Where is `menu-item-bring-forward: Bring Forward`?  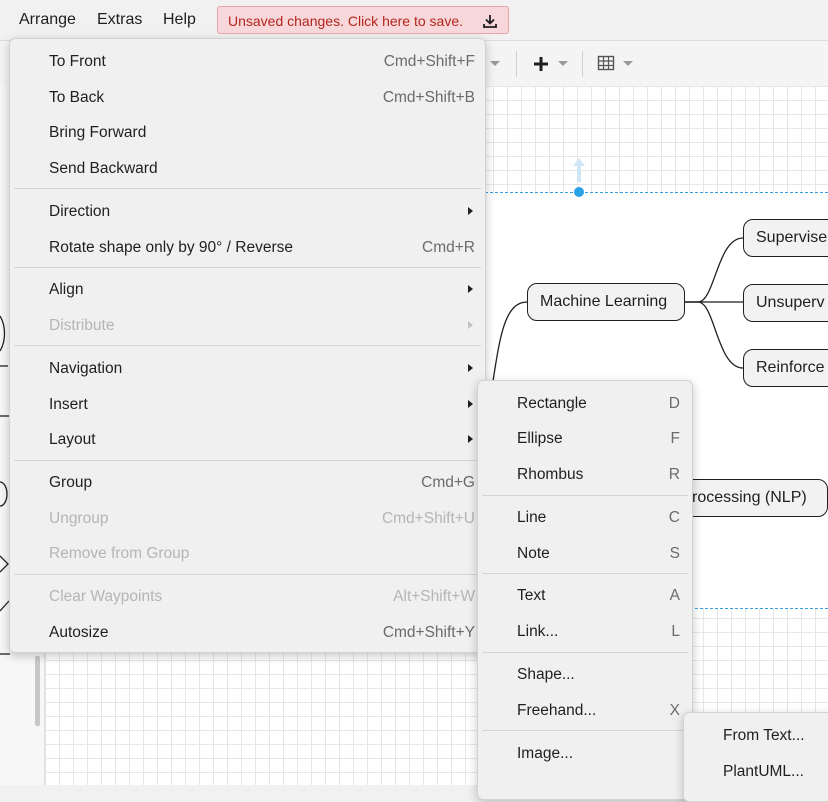 menu-item-bring-forward: Bring Forward is located at coordinates (247, 132).